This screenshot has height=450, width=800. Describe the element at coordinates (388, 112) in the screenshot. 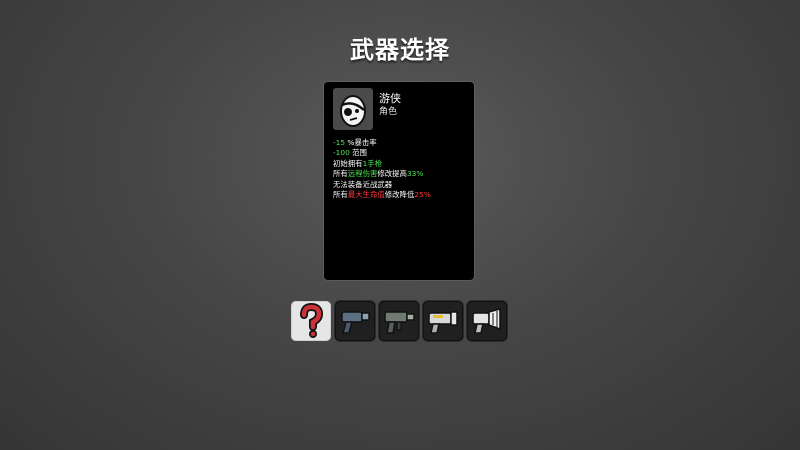

I see `character-type: 角色` at that location.